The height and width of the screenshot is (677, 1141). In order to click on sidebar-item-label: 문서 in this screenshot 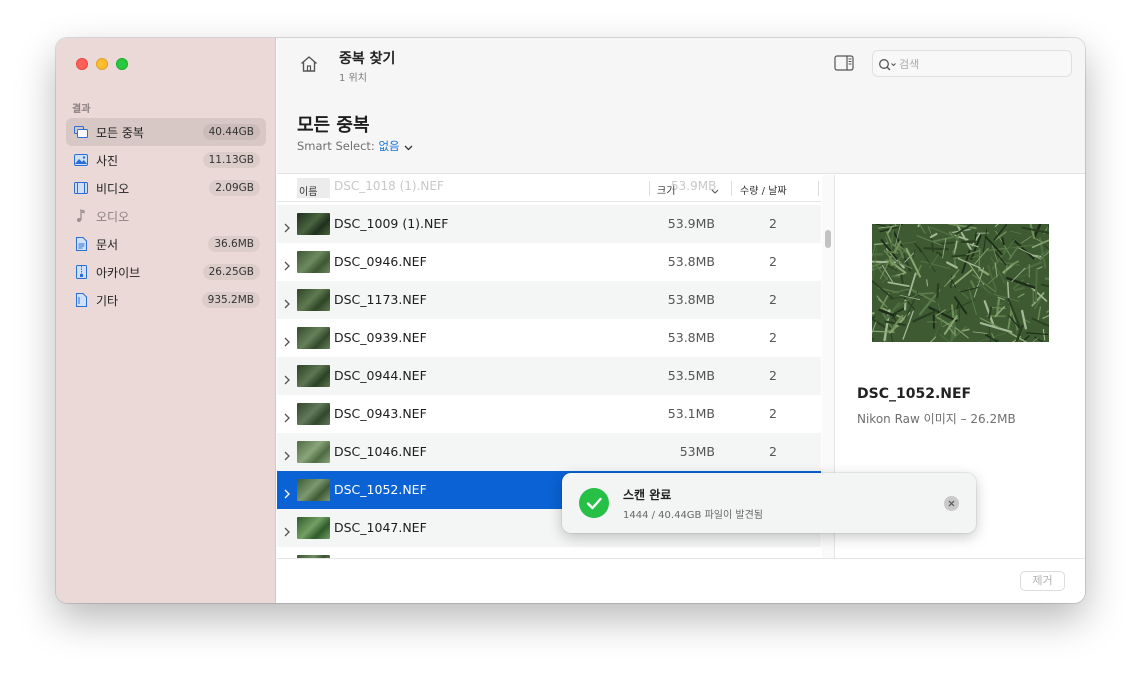, I will do `click(107, 244)`.